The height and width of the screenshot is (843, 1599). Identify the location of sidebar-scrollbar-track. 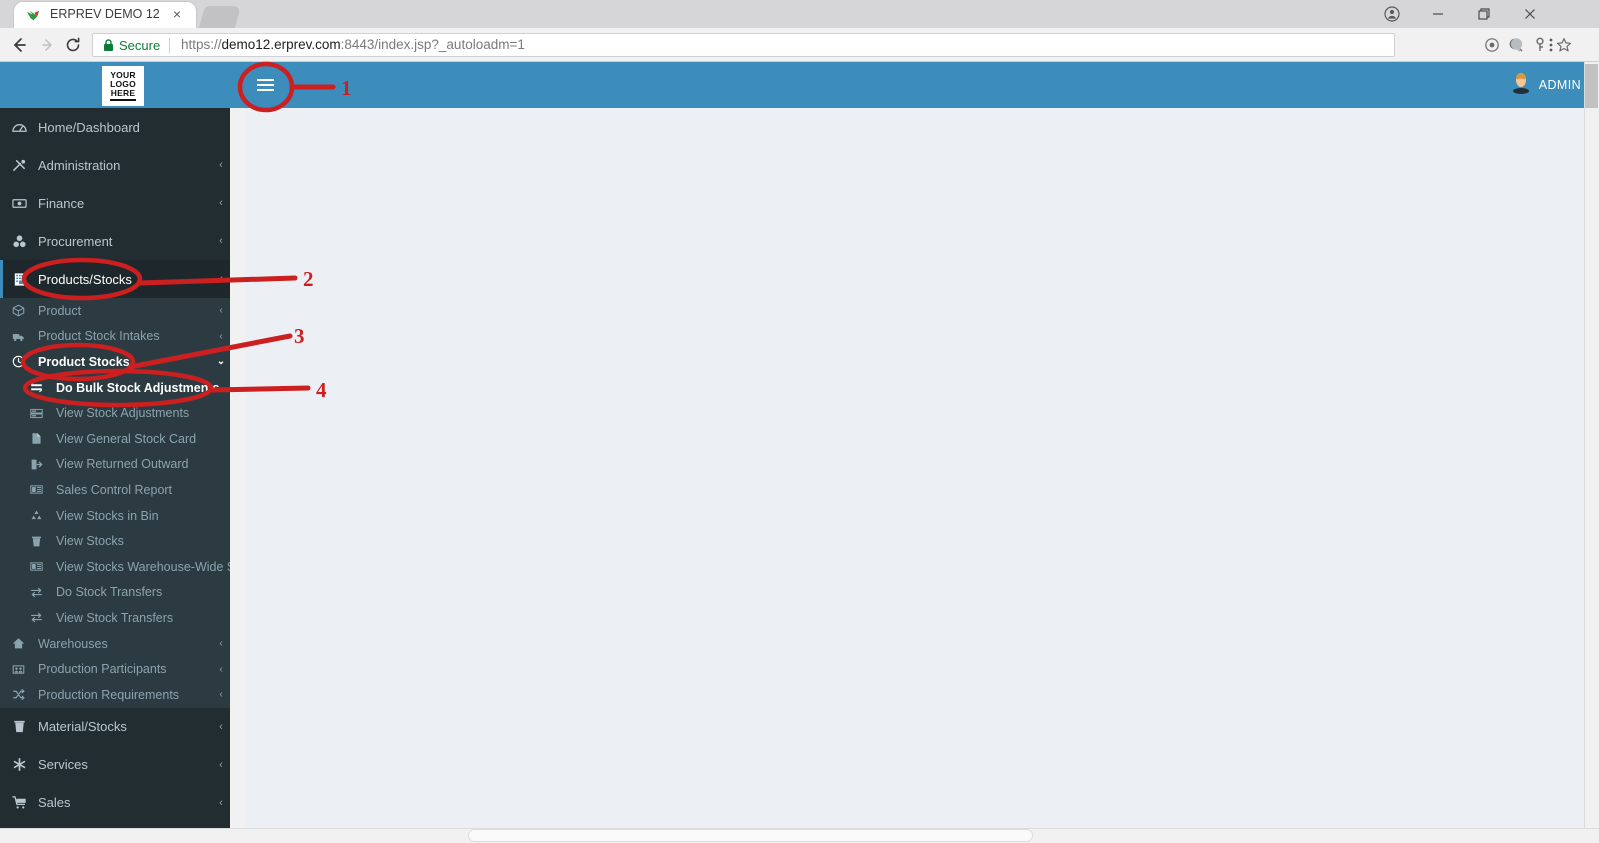
(352, 475).